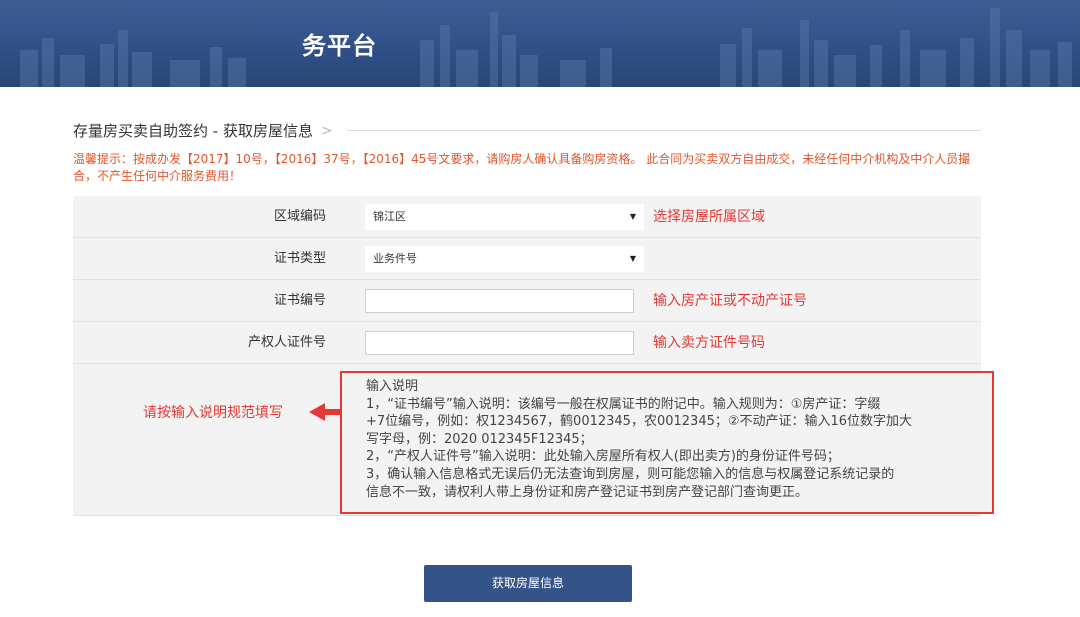  I want to click on city-skyline-illustration, so click(546, 47).